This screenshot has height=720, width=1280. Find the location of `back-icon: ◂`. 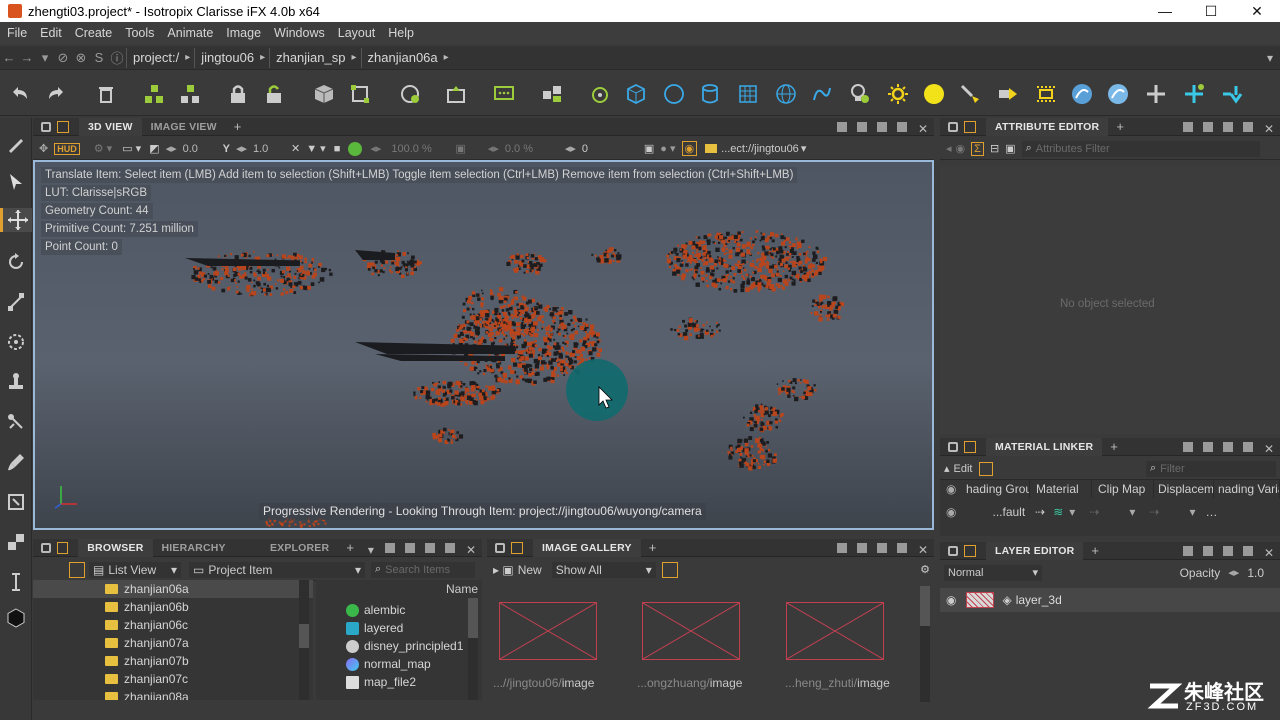

back-icon: ◂ is located at coordinates (949, 148).